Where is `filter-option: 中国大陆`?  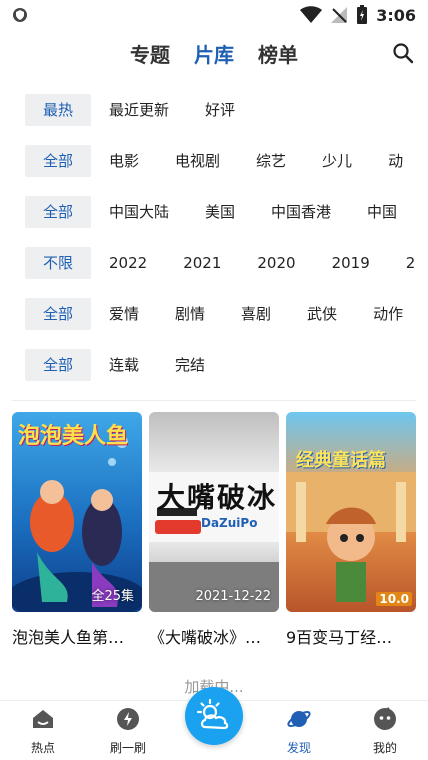
filter-option: 中国大陆 is located at coordinates (139, 211).